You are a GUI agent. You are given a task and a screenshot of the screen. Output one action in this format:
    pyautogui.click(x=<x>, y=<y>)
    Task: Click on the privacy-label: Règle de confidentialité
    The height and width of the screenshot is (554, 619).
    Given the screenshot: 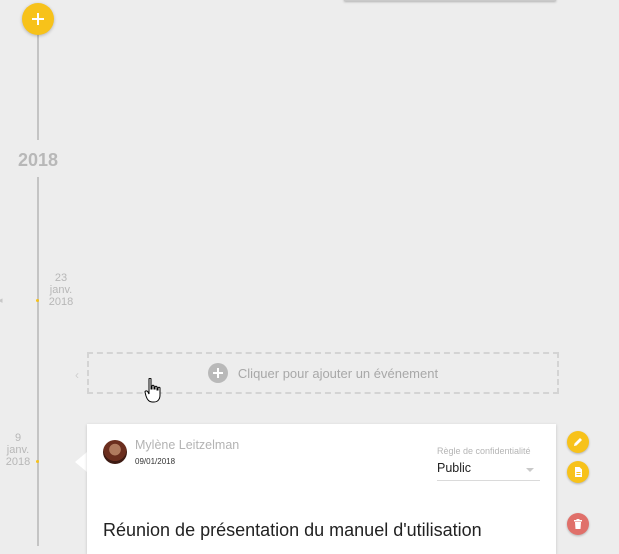 What is the action you would take?
    pyautogui.click(x=484, y=451)
    